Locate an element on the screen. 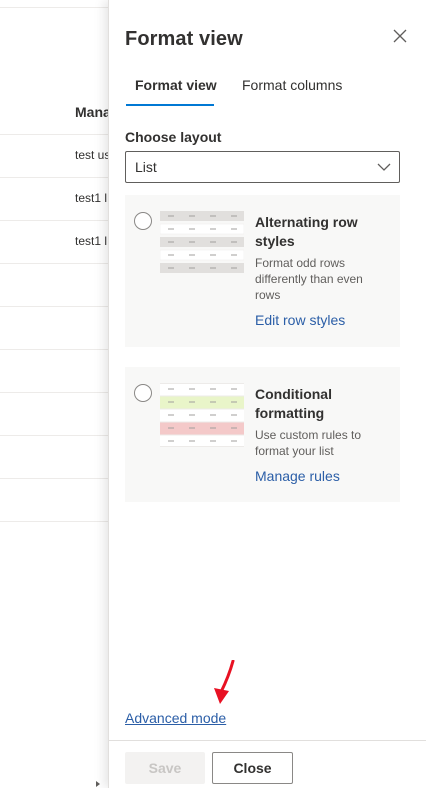 The width and height of the screenshot is (426, 788). tab-format-view: Format view is located at coordinates (176, 85).